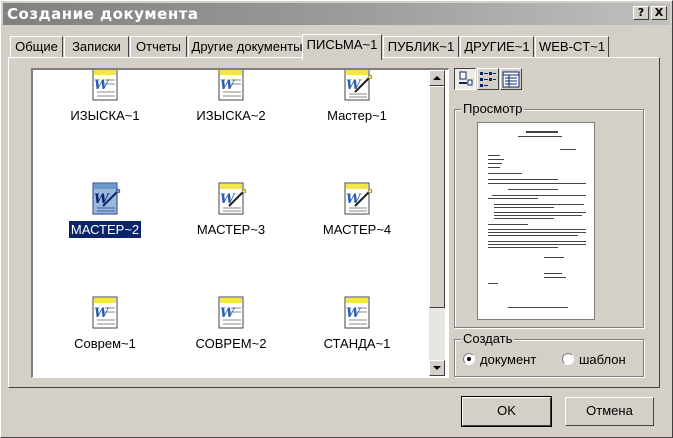 Image resolution: width=673 pixels, height=438 pixels. What do you see at coordinates (36, 47) in the screenshot?
I see `tab-general: Общие` at bounding box center [36, 47].